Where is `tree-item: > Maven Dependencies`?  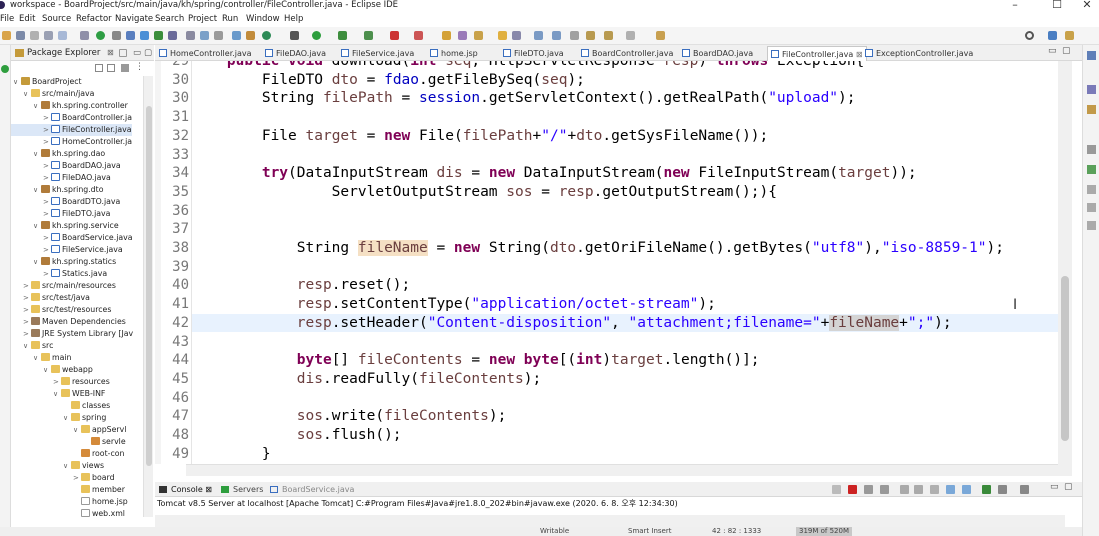 tree-item: > Maven Dependencies is located at coordinates (68, 322).